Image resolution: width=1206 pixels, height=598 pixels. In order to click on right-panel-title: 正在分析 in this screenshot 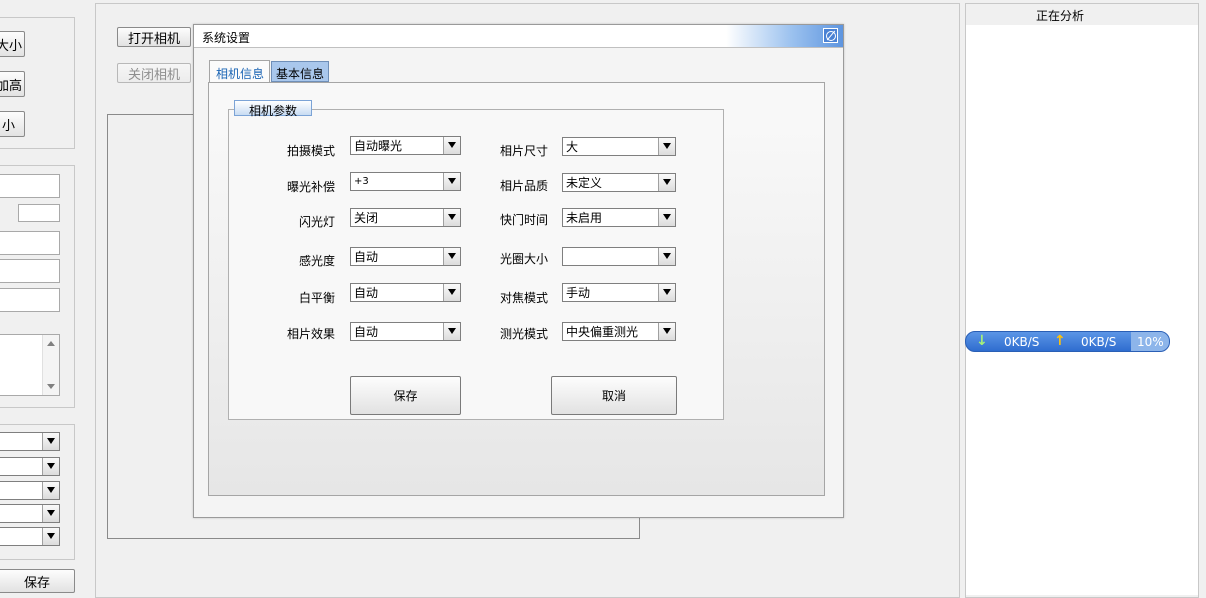, I will do `click(1059, 16)`.